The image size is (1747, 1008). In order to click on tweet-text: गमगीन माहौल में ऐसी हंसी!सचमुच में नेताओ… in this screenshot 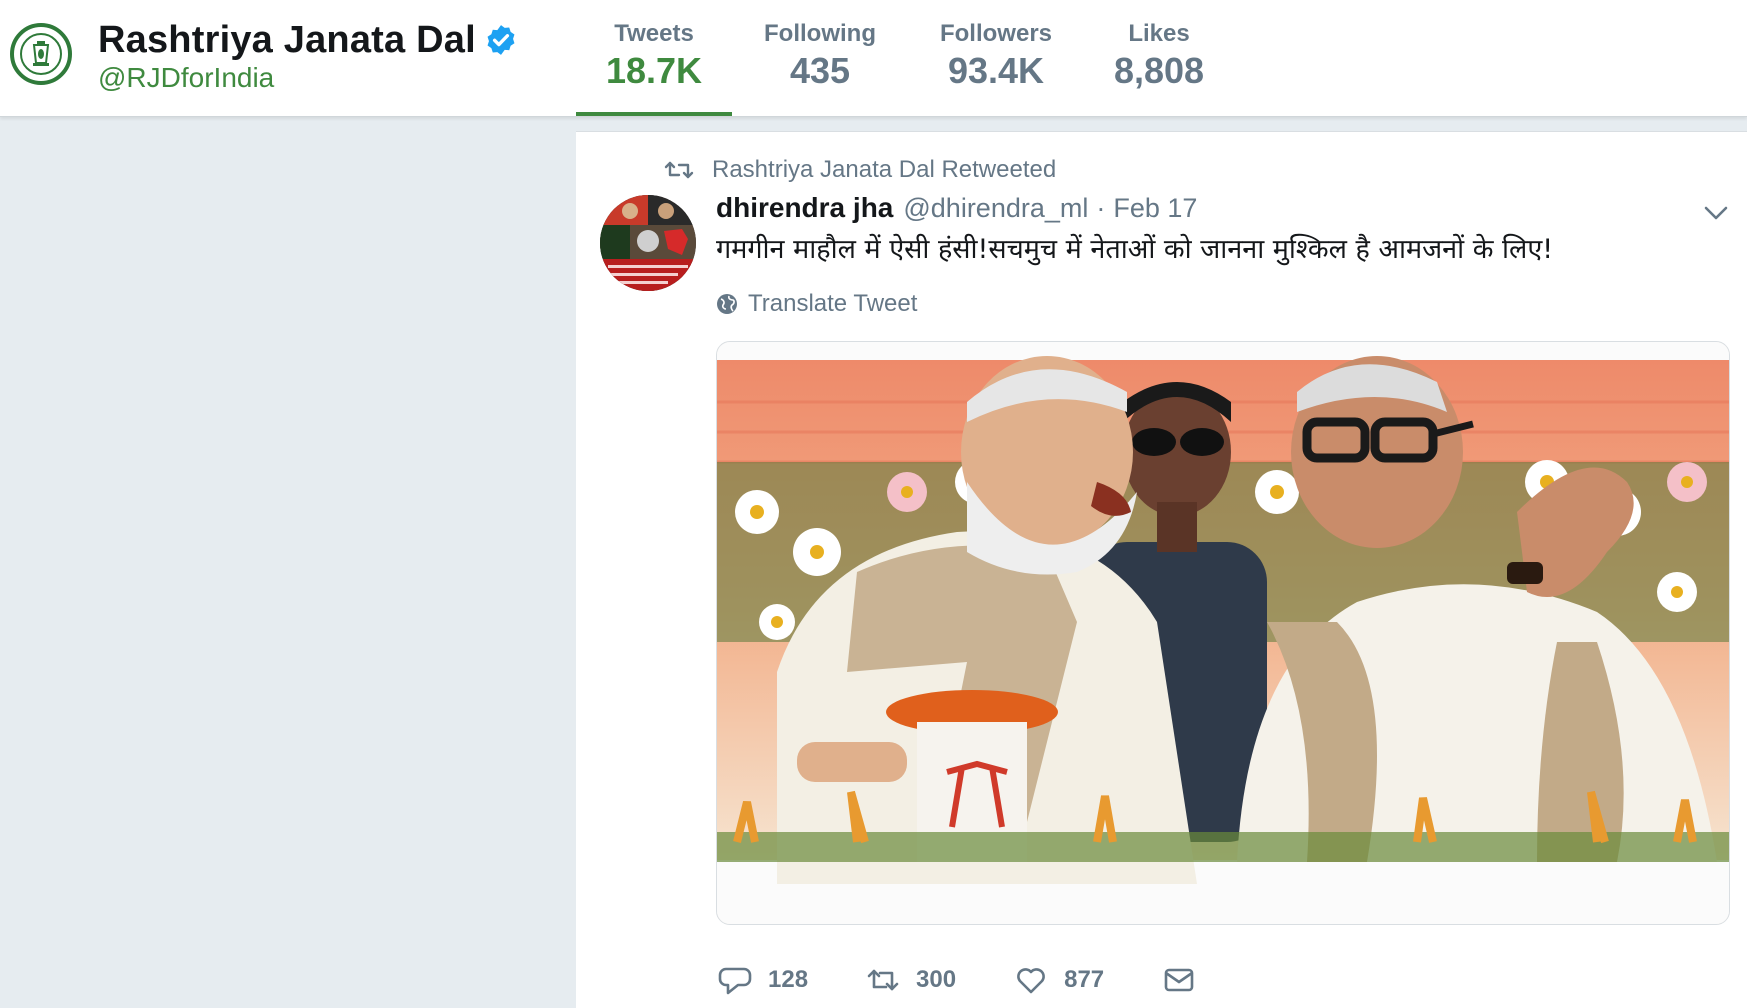, I will do `click(1135, 249)`.